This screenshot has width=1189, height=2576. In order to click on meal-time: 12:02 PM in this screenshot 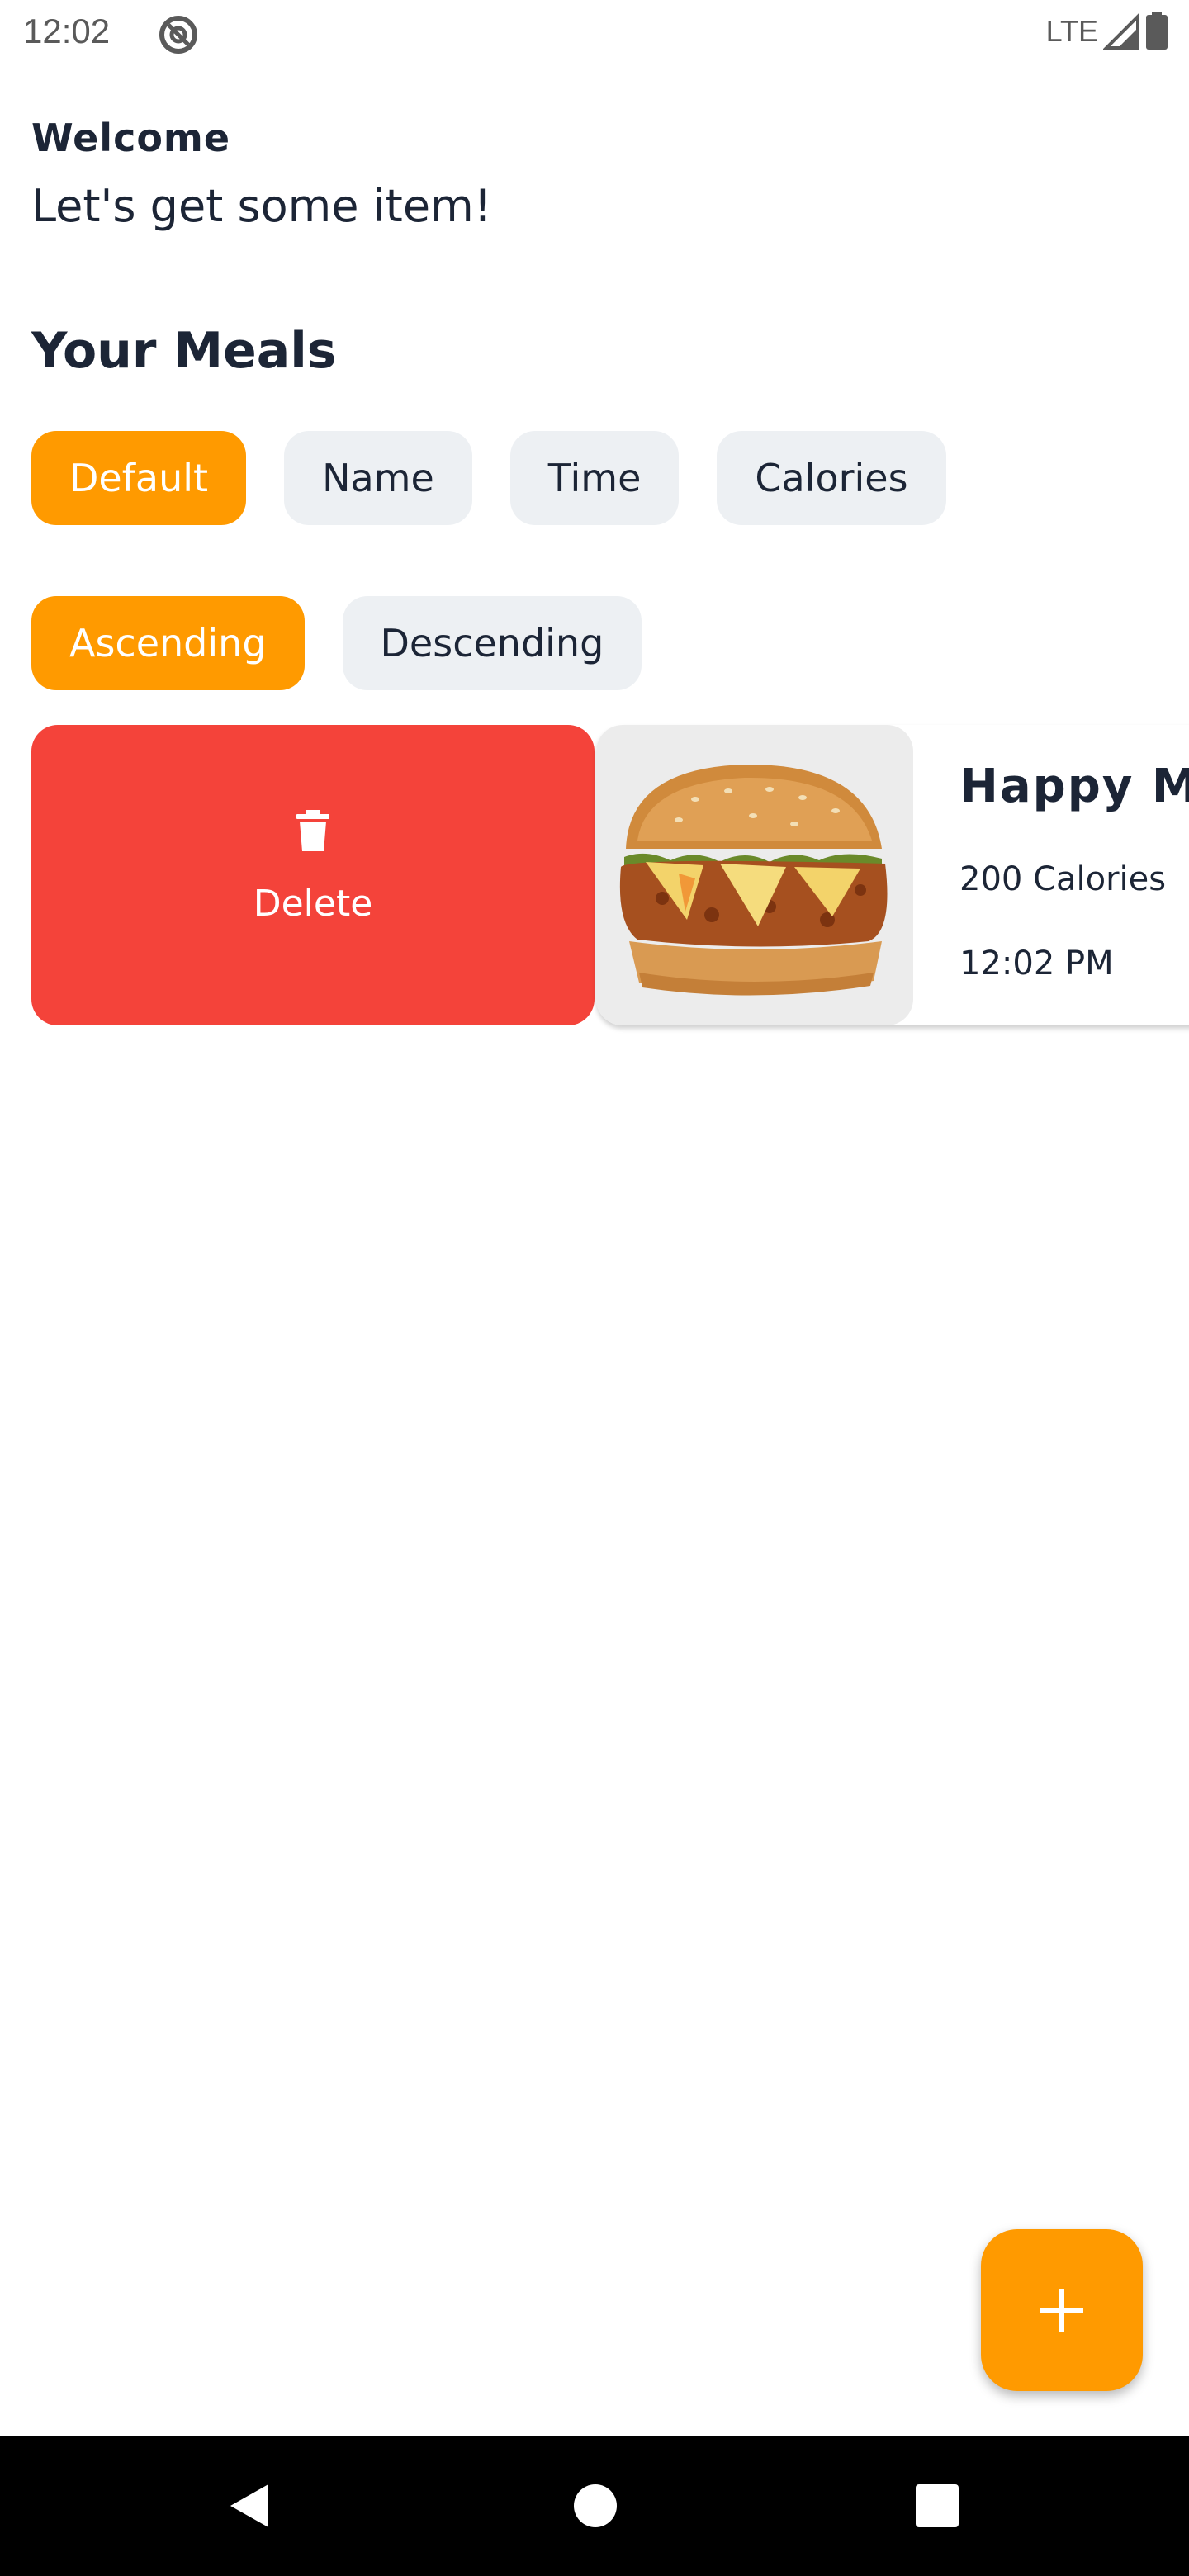, I will do `click(1036, 964)`.